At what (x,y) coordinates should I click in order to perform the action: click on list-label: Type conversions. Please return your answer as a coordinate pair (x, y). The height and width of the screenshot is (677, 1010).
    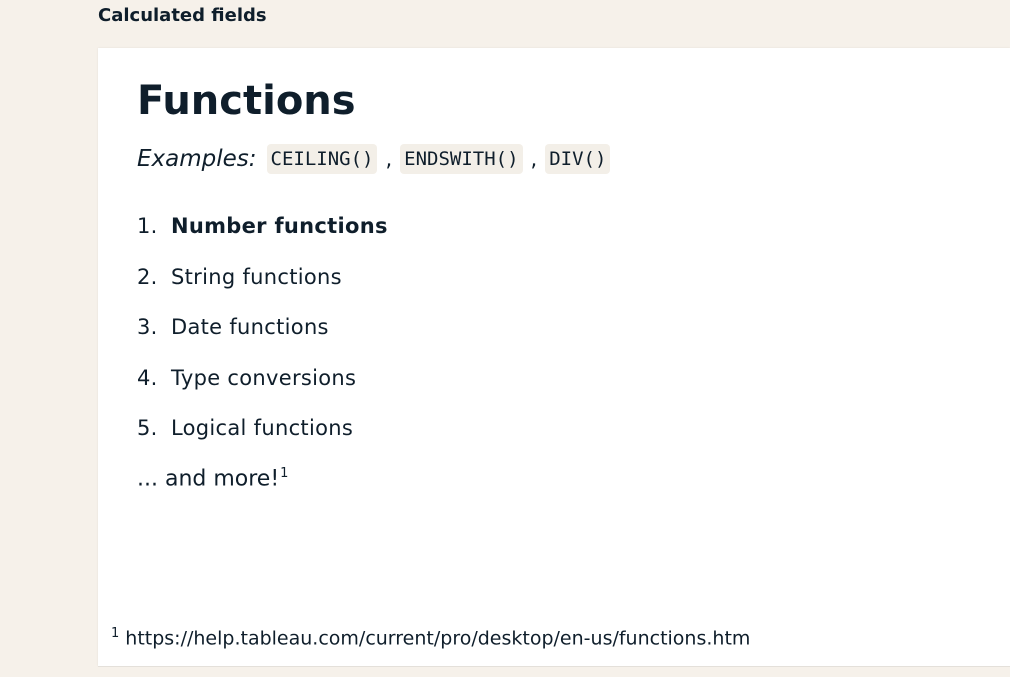
    Looking at the image, I should click on (264, 377).